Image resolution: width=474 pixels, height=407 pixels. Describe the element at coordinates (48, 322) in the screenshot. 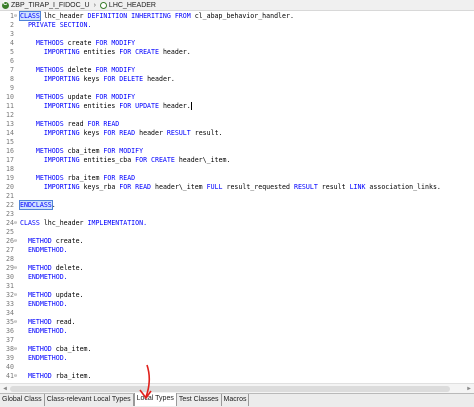

I see `code-text: METHOD read.` at that location.